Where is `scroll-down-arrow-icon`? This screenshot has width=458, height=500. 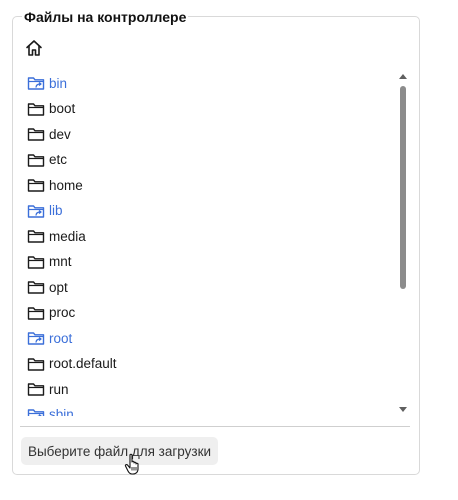 scroll-down-arrow-icon is located at coordinates (403, 409).